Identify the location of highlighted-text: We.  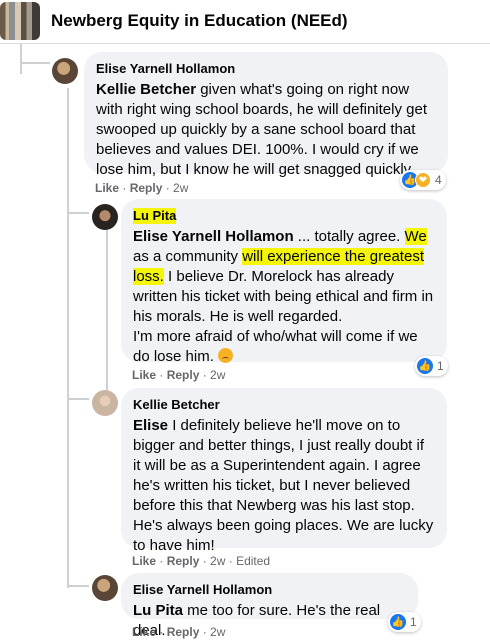
(415, 236).